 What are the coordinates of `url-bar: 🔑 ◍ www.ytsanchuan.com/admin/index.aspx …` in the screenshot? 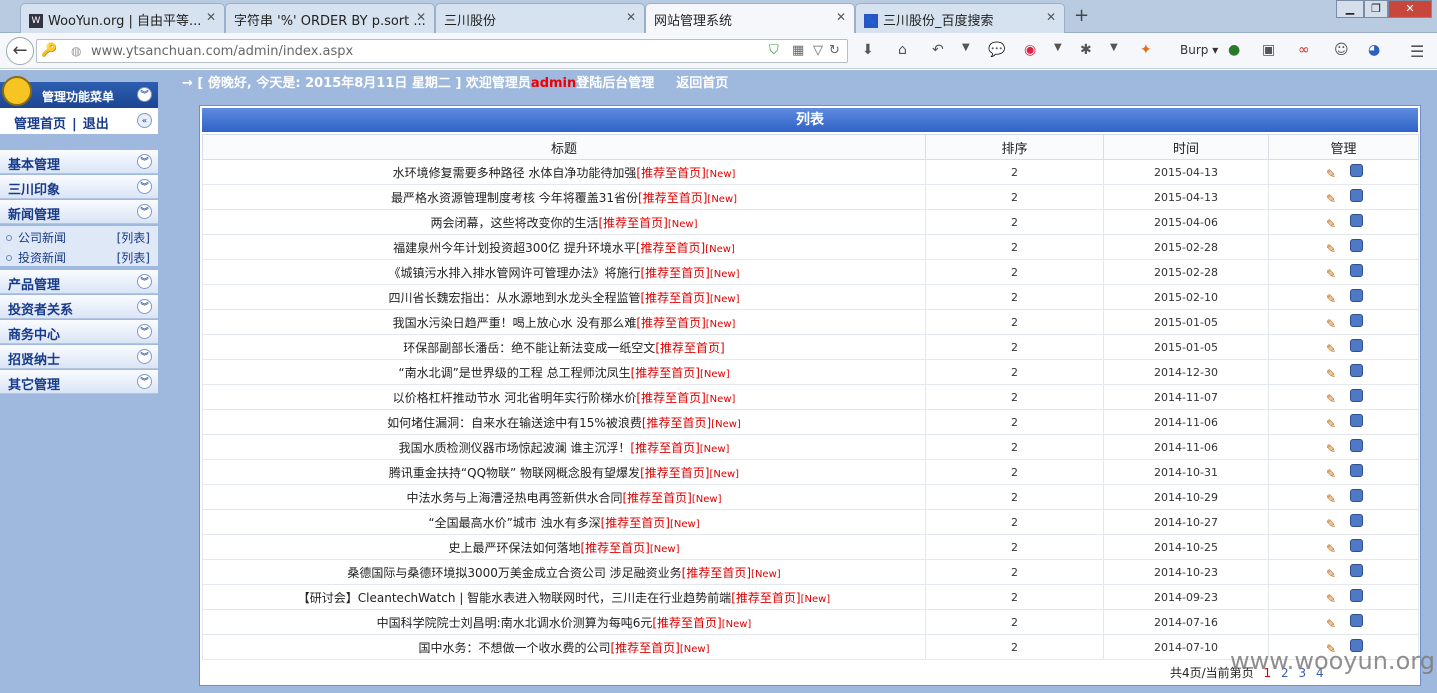 It's located at (442, 51).